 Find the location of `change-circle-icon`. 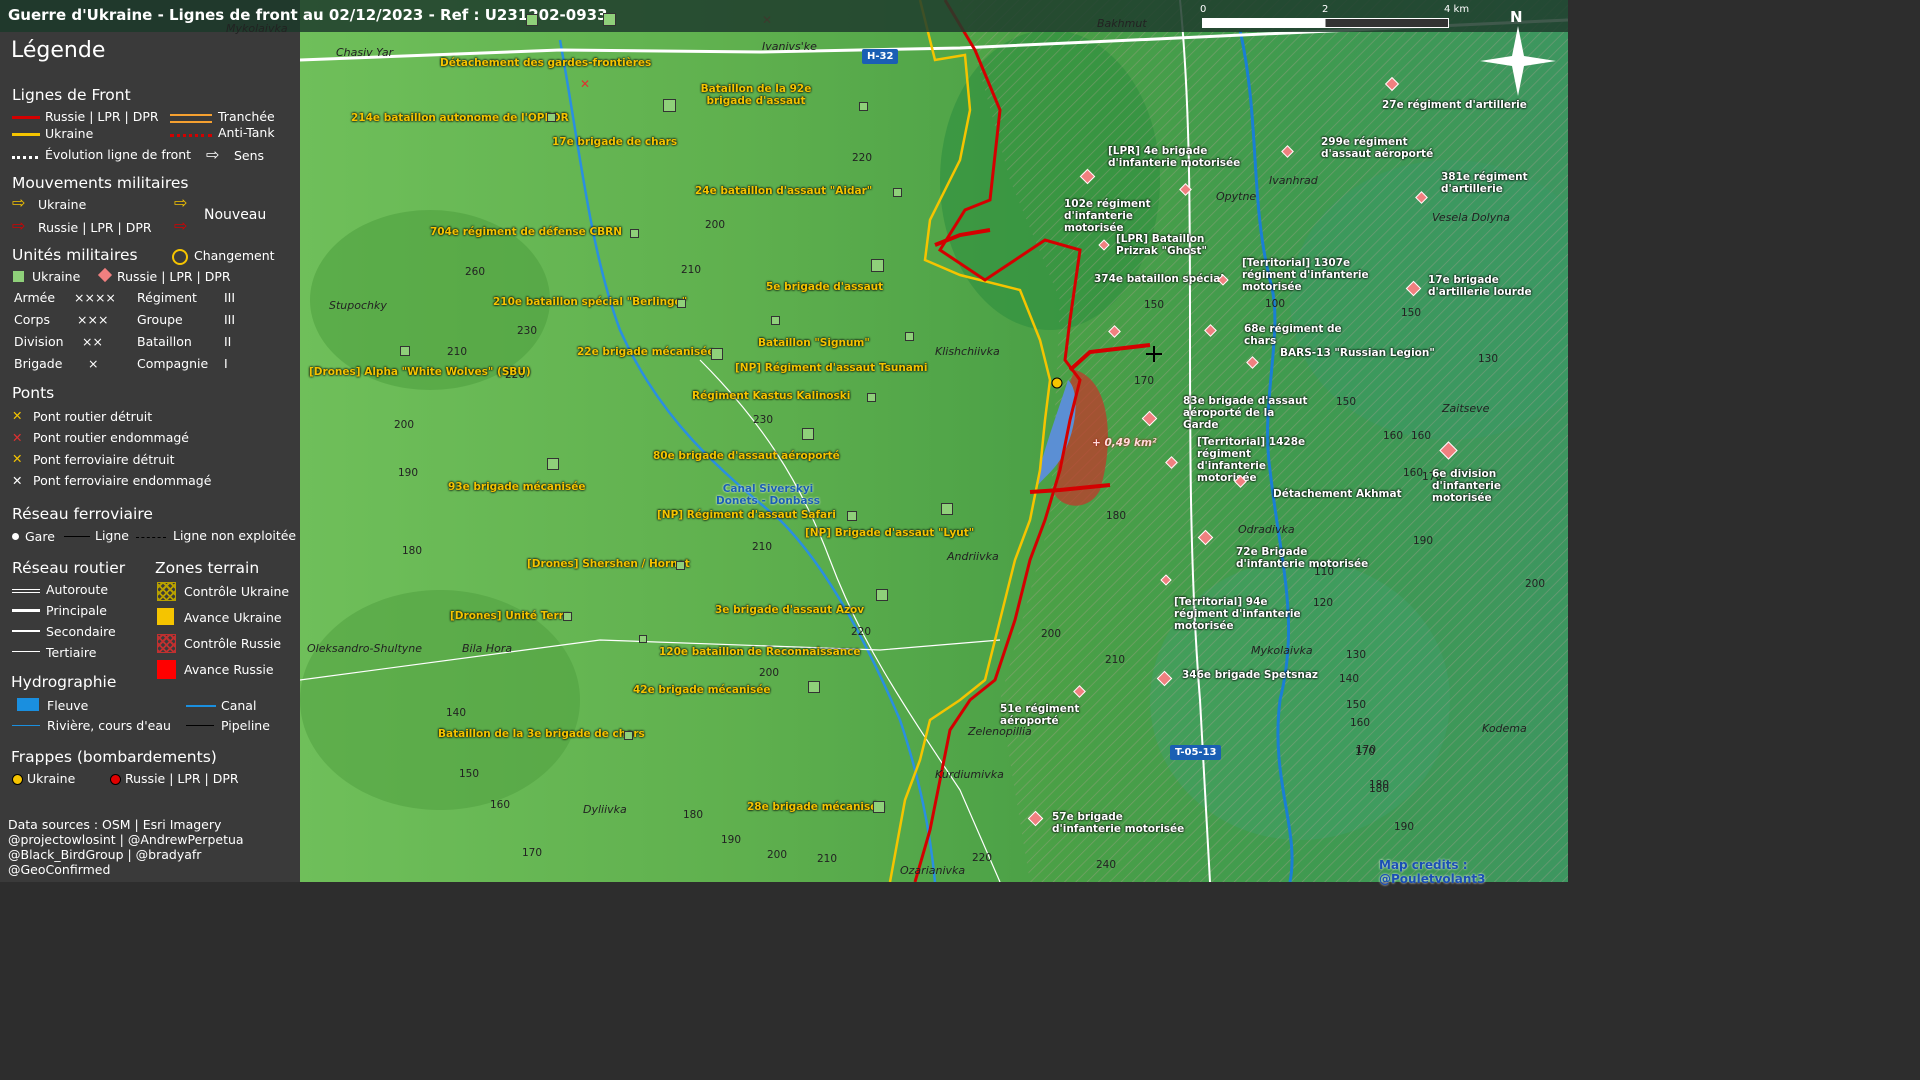

change-circle-icon is located at coordinates (180, 257).